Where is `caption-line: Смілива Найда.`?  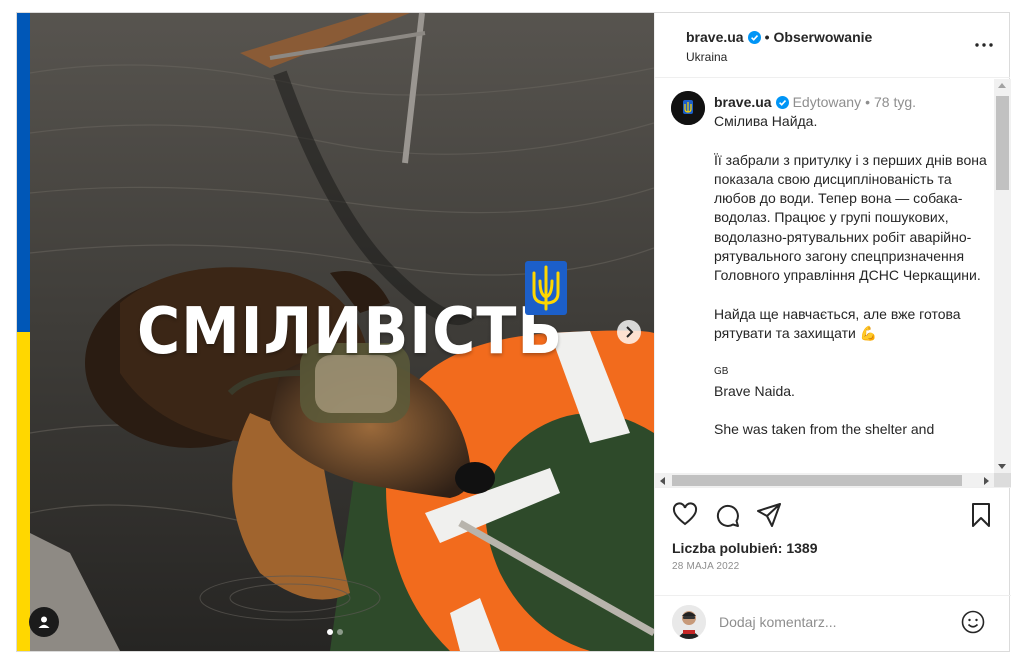
caption-line: Смілива Найда. is located at coordinates (766, 121).